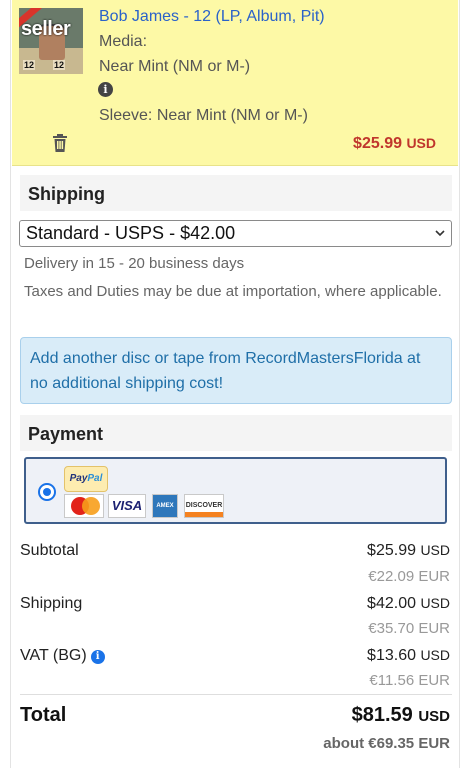 This screenshot has width=470, height=768. Describe the element at coordinates (409, 628) in the screenshot. I see `shipping-eur: €35.70 EUR` at that location.